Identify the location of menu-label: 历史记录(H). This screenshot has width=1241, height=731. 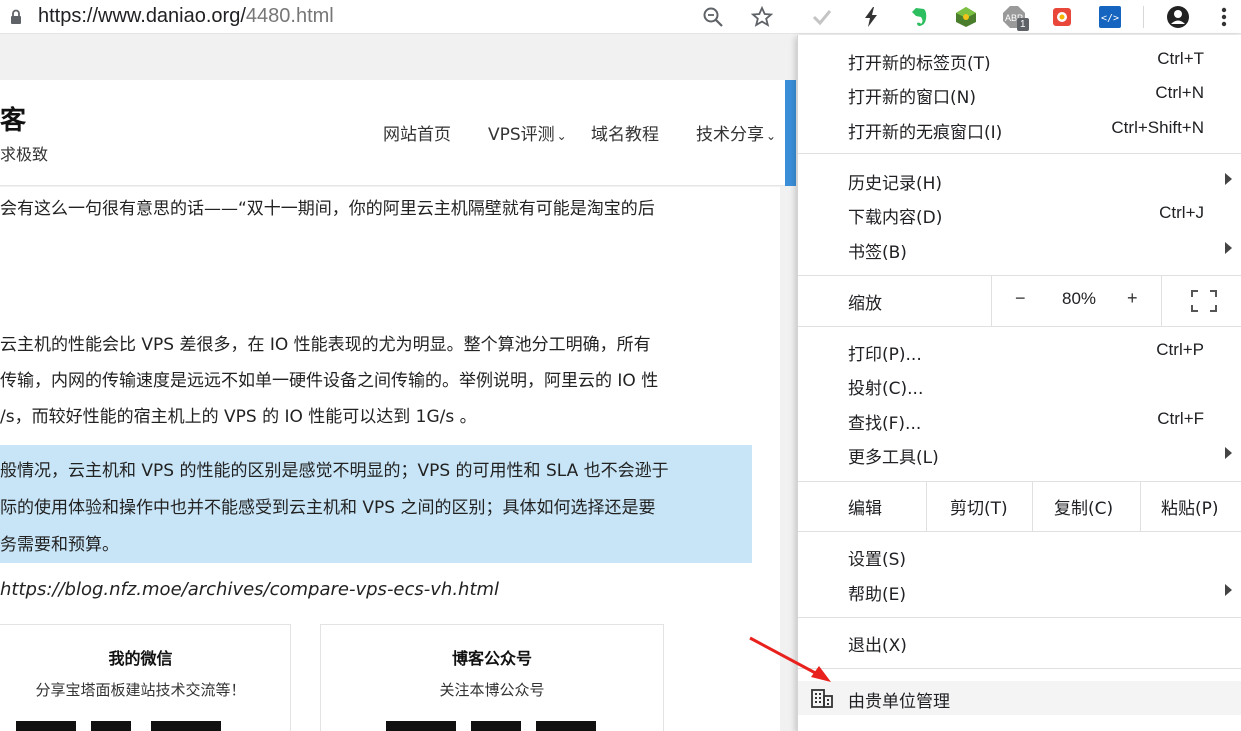
(895, 184).